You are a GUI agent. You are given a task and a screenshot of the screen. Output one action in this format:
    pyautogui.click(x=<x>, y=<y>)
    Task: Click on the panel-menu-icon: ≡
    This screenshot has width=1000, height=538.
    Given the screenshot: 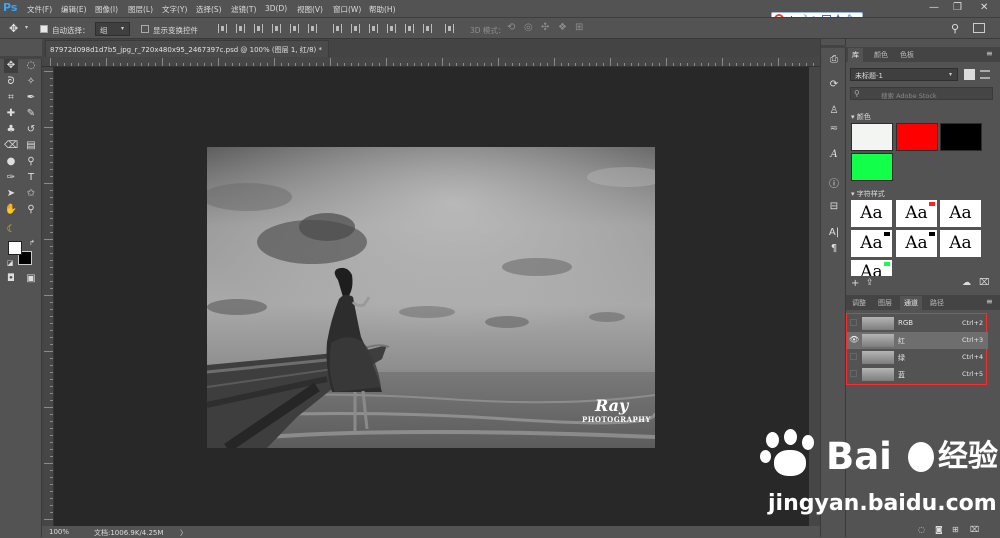 What is the action you would take?
    pyautogui.click(x=989, y=301)
    